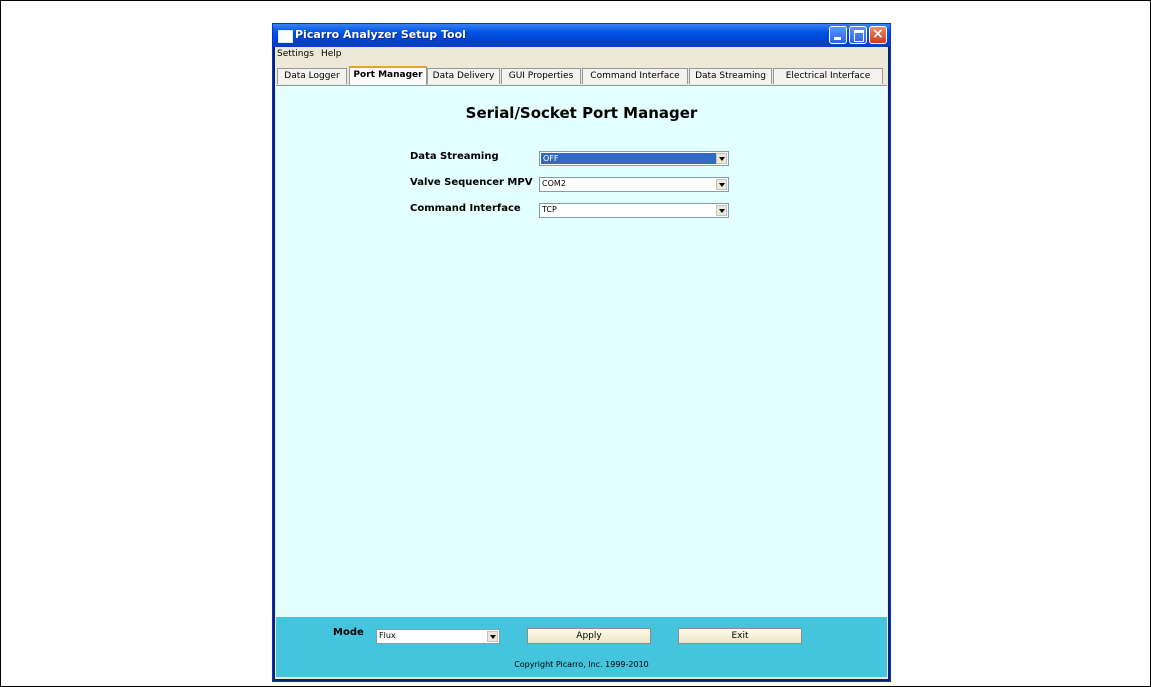 Image resolution: width=1151 pixels, height=687 pixels. I want to click on data-streaming-label: Data Streaming, so click(454, 156).